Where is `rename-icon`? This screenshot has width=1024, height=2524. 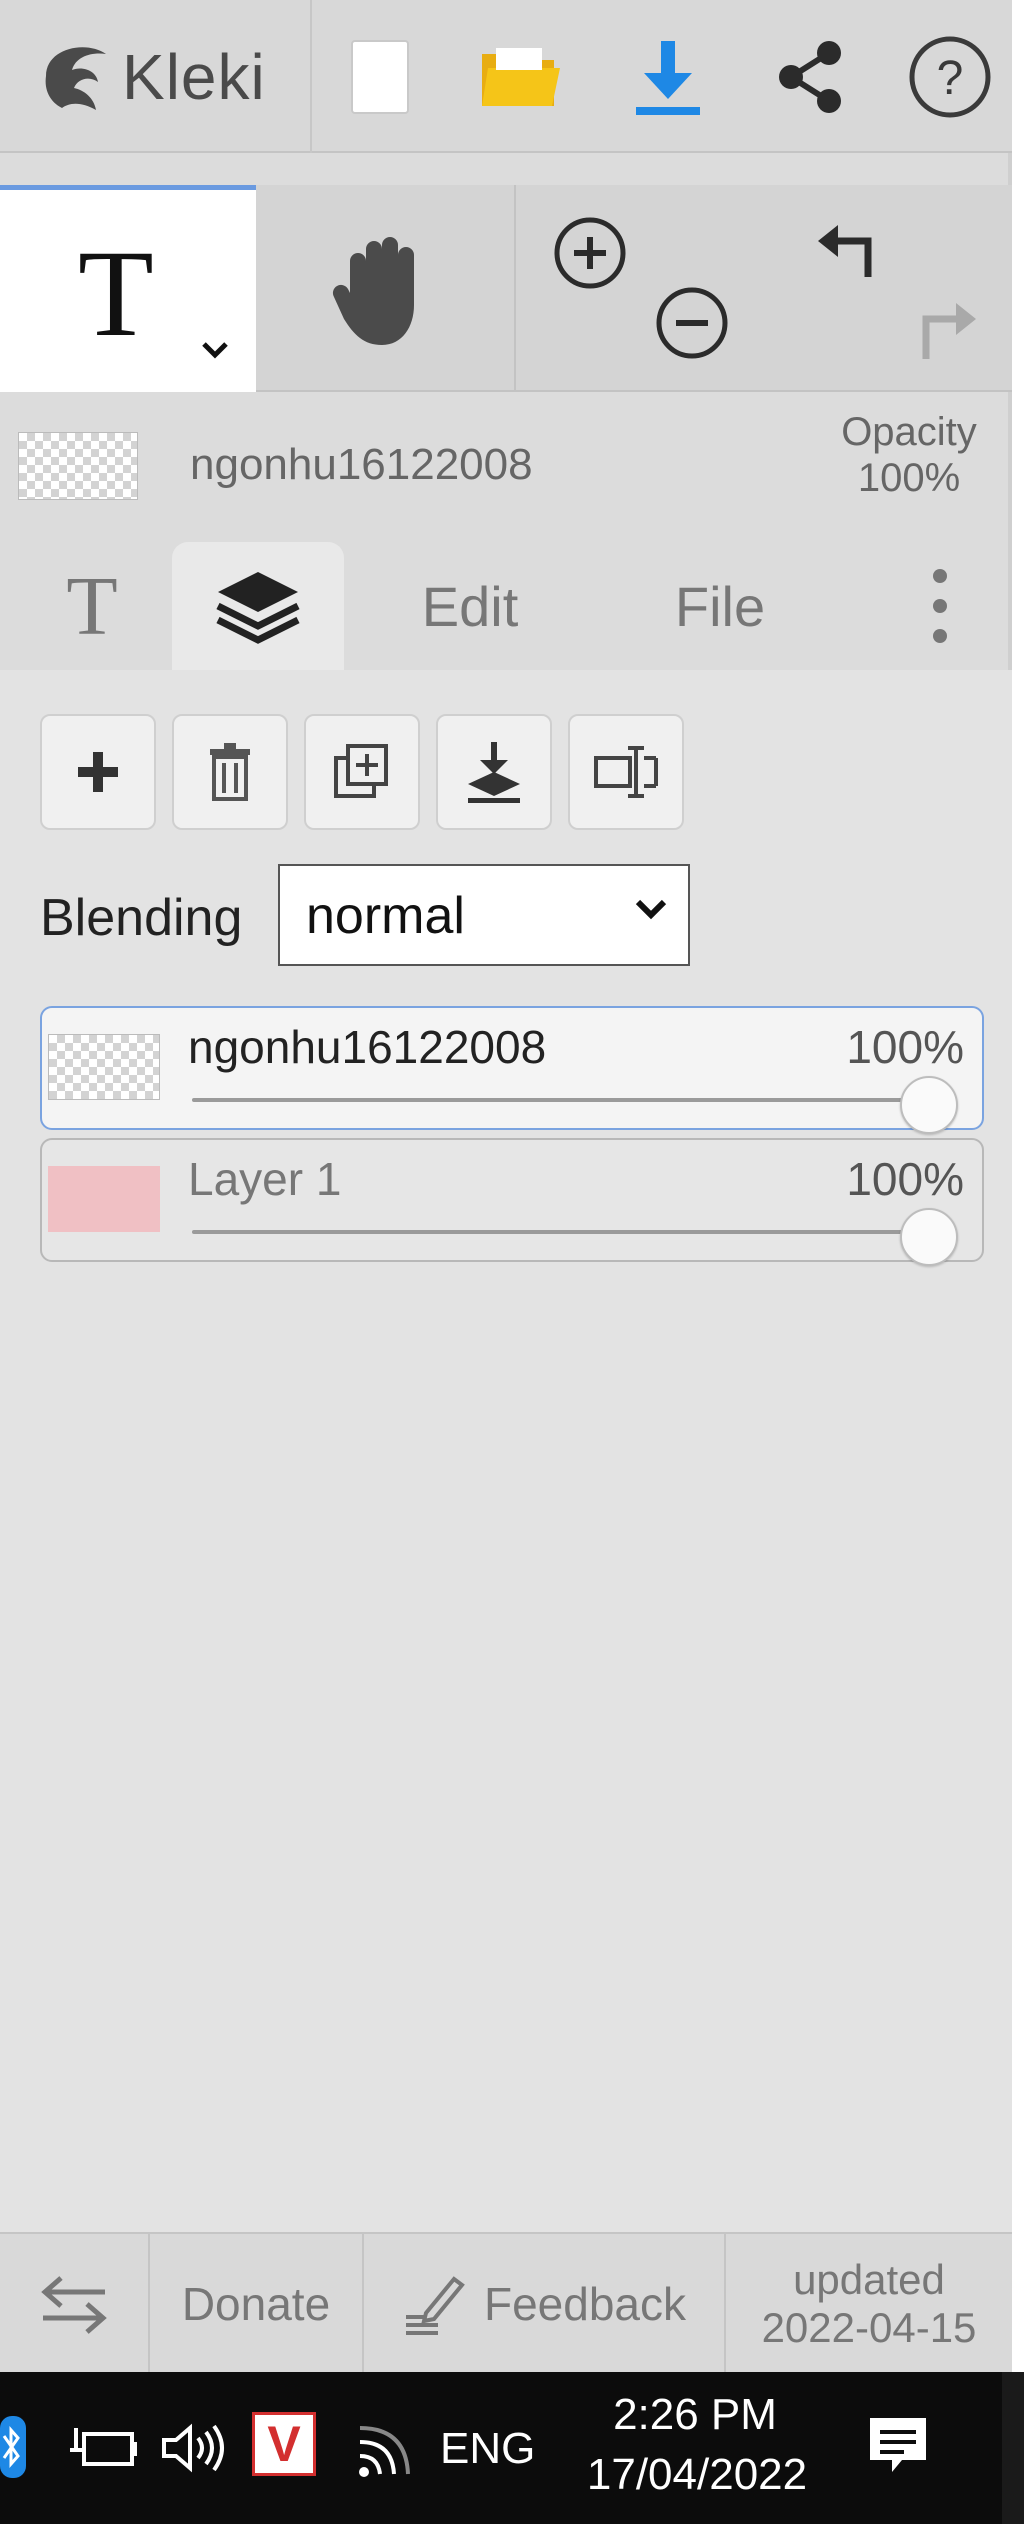 rename-icon is located at coordinates (626, 772).